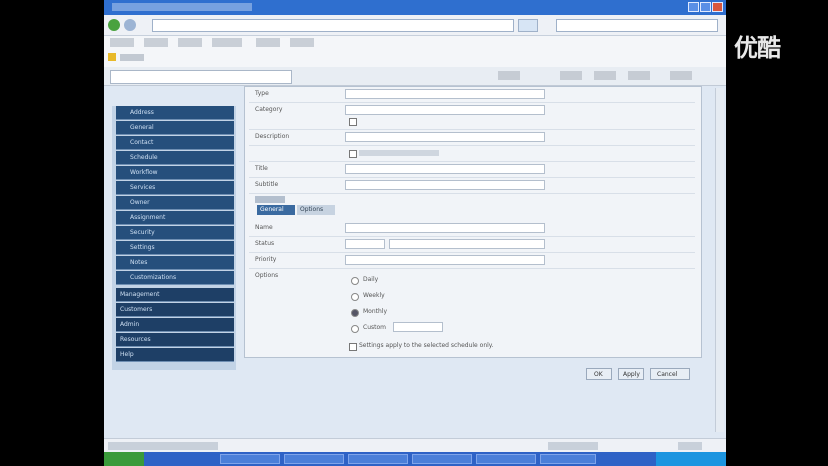 The image size is (828, 466). Describe the element at coordinates (175, 263) in the screenshot. I see `sidebar-item: Notes` at that location.